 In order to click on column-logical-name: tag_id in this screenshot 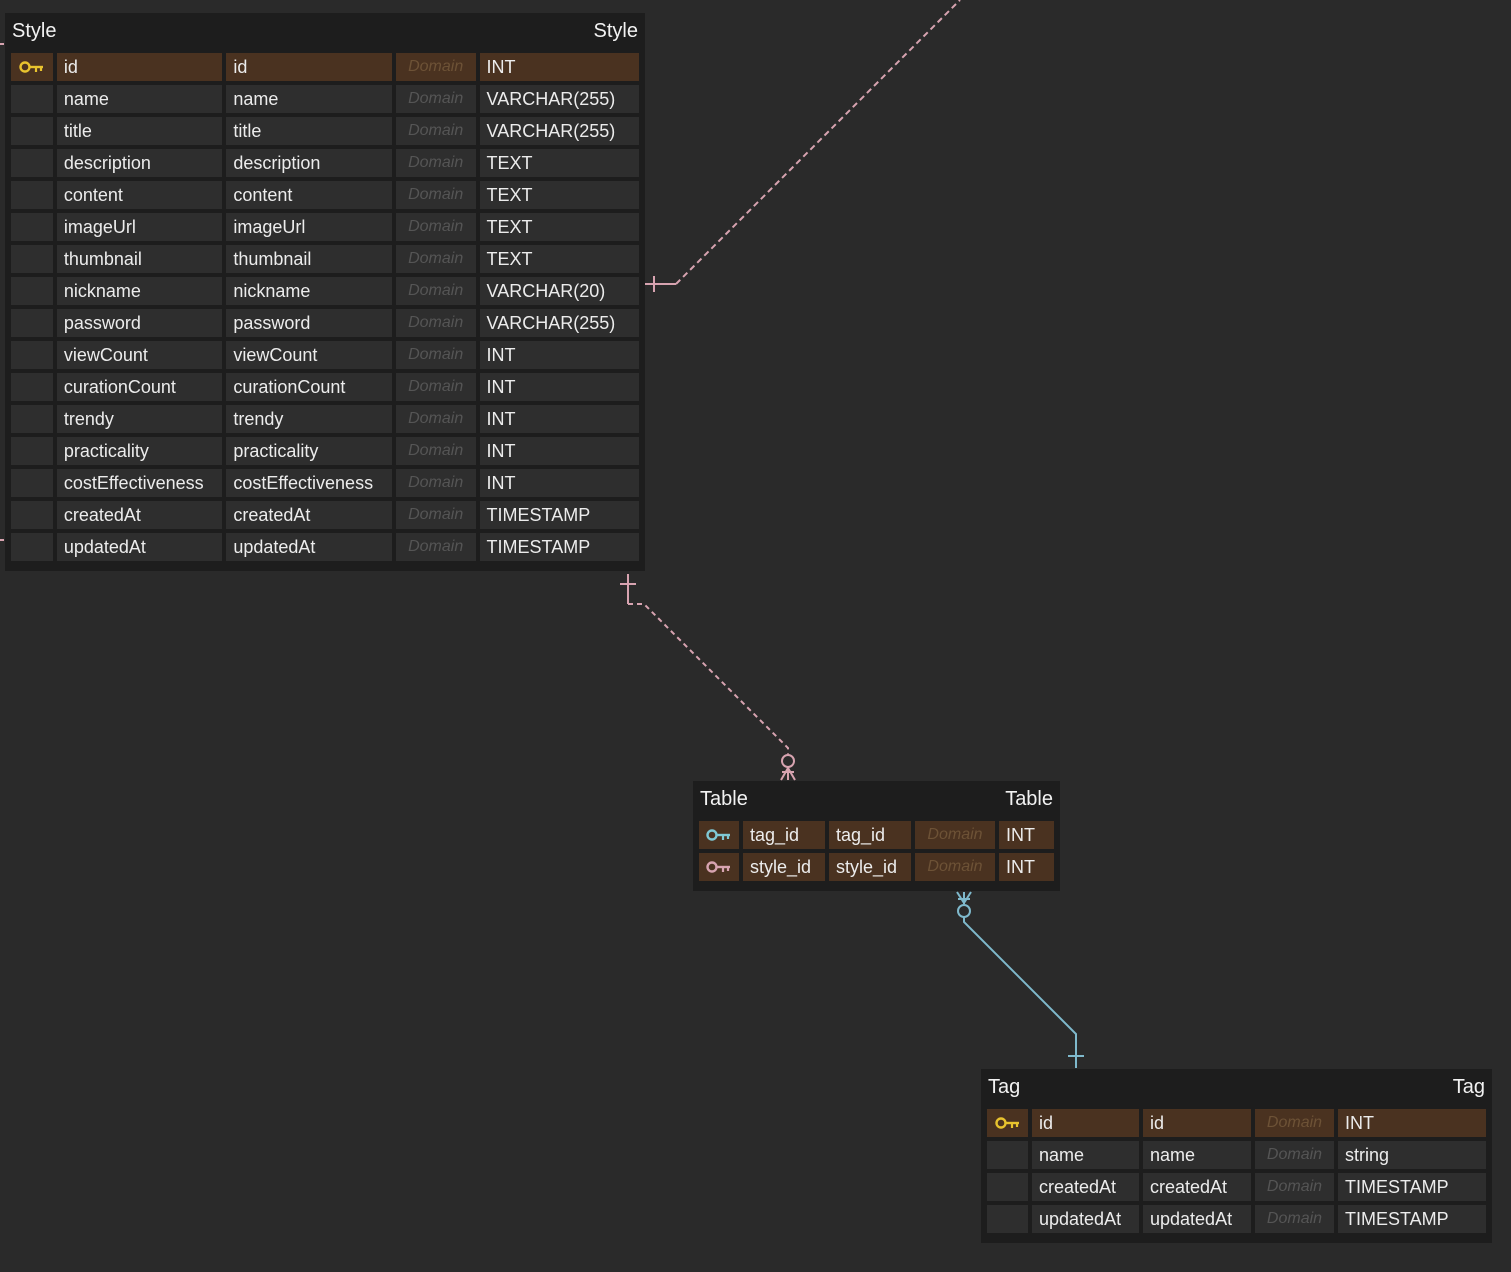, I will do `click(784, 835)`.